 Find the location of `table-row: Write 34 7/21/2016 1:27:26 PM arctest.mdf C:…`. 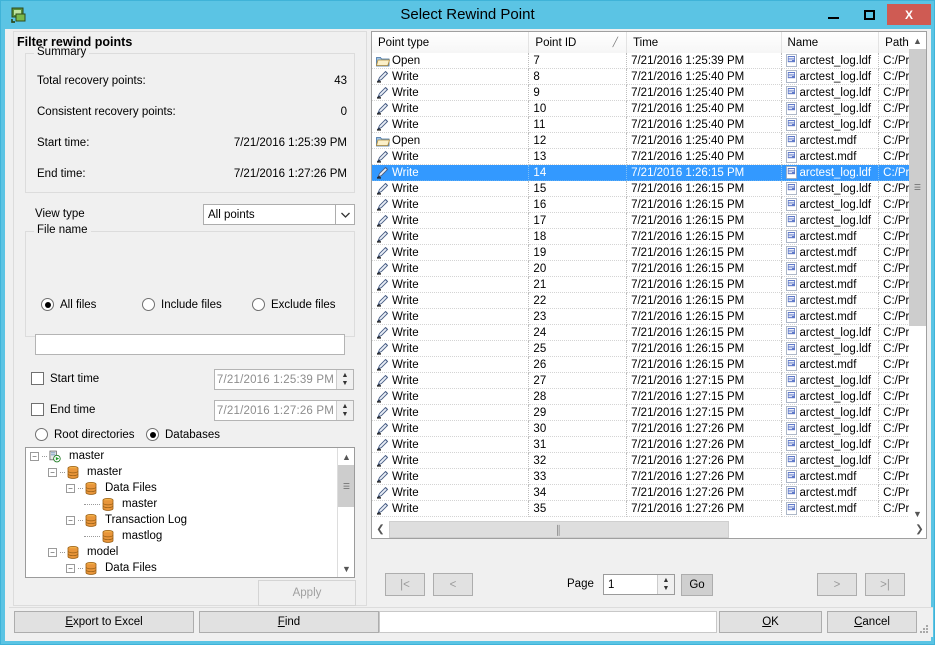

table-row: Write 34 7/21/2016 1:27:26 PM arctest.mdf C:… is located at coordinates (649, 493).